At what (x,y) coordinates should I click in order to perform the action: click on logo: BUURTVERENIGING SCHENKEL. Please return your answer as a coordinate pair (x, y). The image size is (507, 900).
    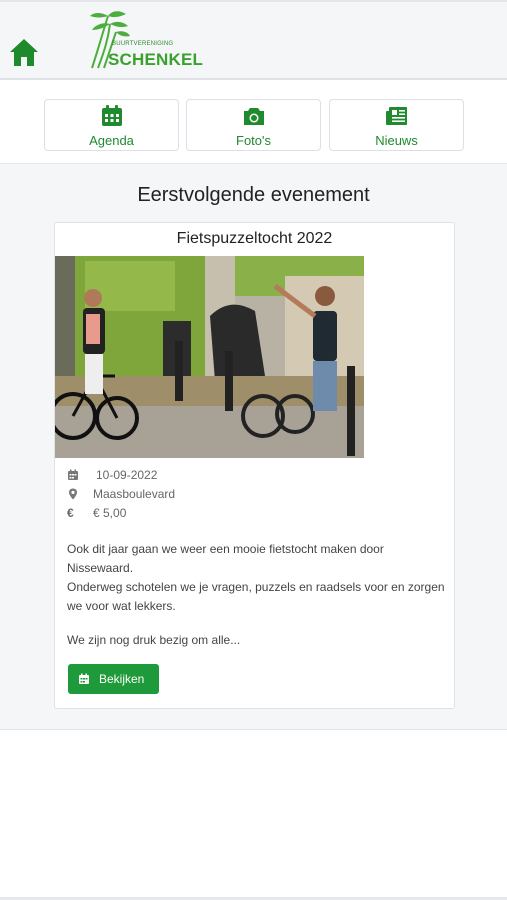
    Looking at the image, I should click on (146, 40).